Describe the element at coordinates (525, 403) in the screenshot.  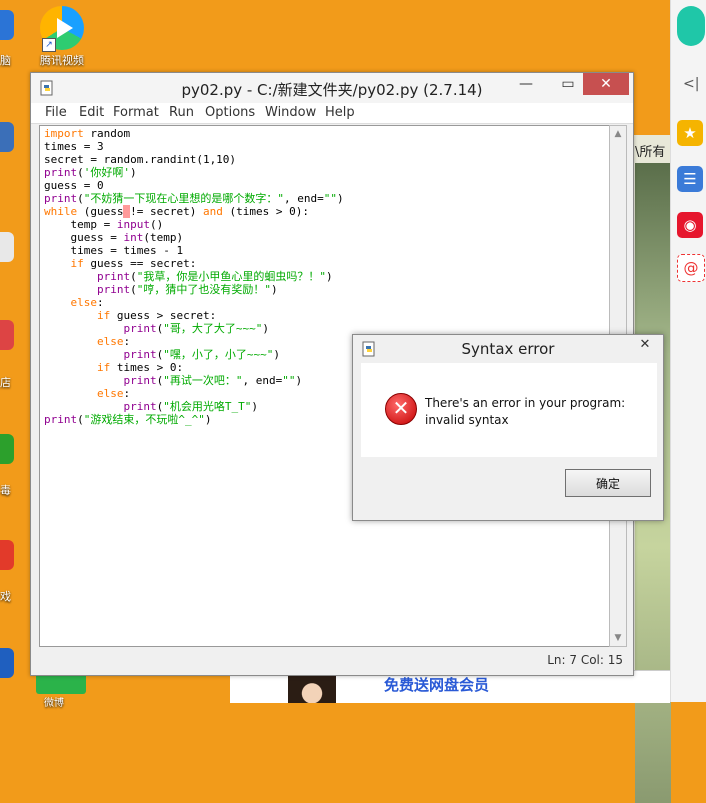
I see `error-message-line1: There's an error in your program:` at that location.